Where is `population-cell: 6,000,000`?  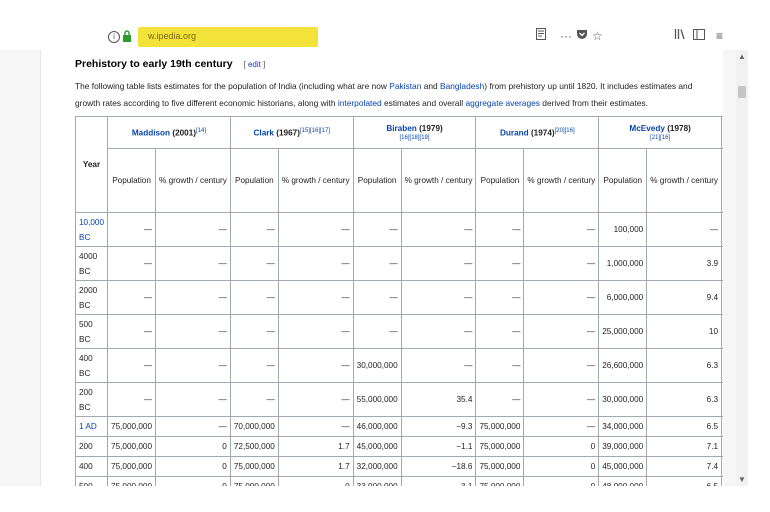
population-cell: 6,000,000 is located at coordinates (722, 297).